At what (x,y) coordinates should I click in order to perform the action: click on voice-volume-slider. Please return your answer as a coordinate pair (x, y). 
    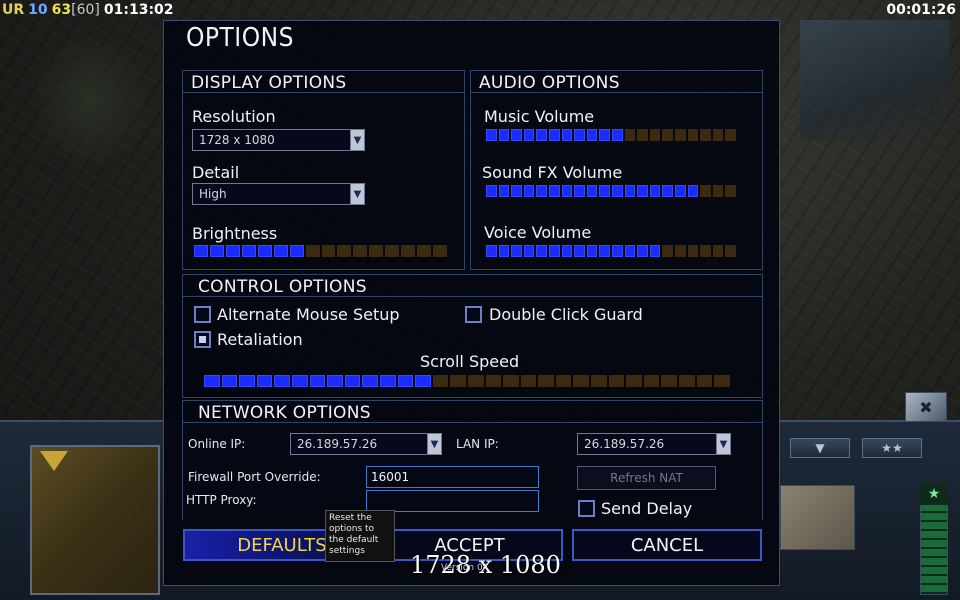
    Looking at the image, I should click on (611, 251).